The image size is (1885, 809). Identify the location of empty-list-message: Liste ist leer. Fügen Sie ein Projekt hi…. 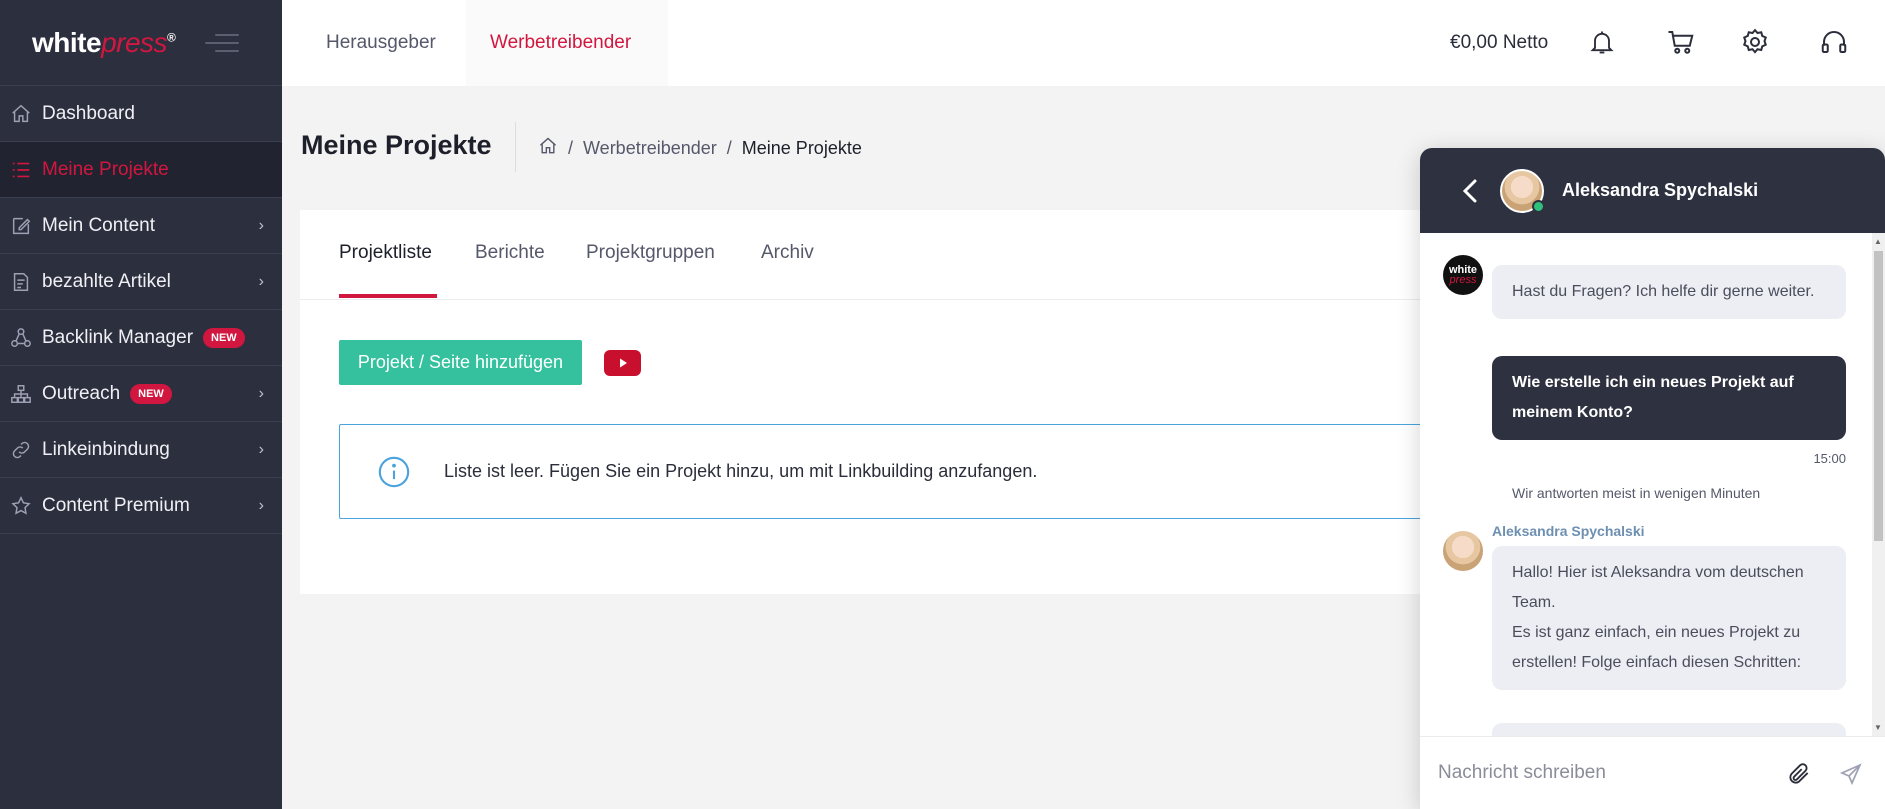
(741, 471).